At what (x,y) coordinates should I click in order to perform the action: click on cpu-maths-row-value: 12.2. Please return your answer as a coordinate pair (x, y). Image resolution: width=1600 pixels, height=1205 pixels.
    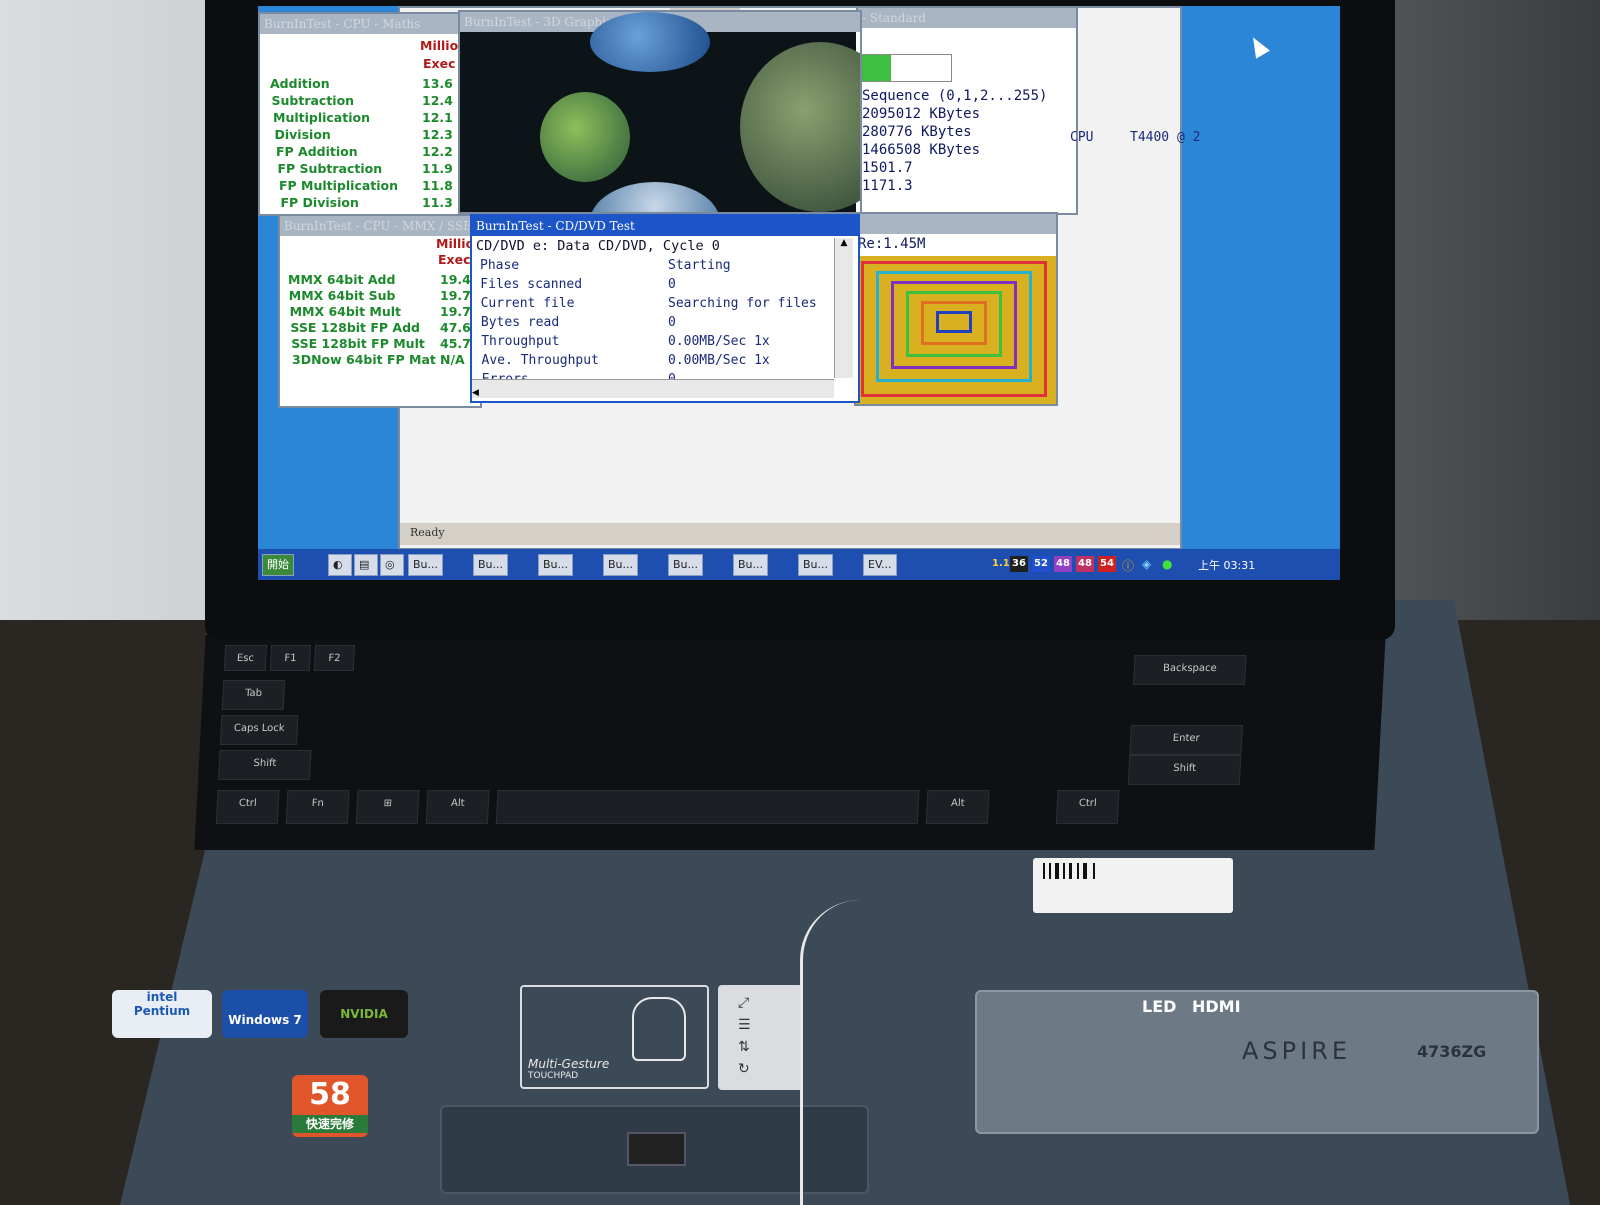
    Looking at the image, I should click on (437, 151).